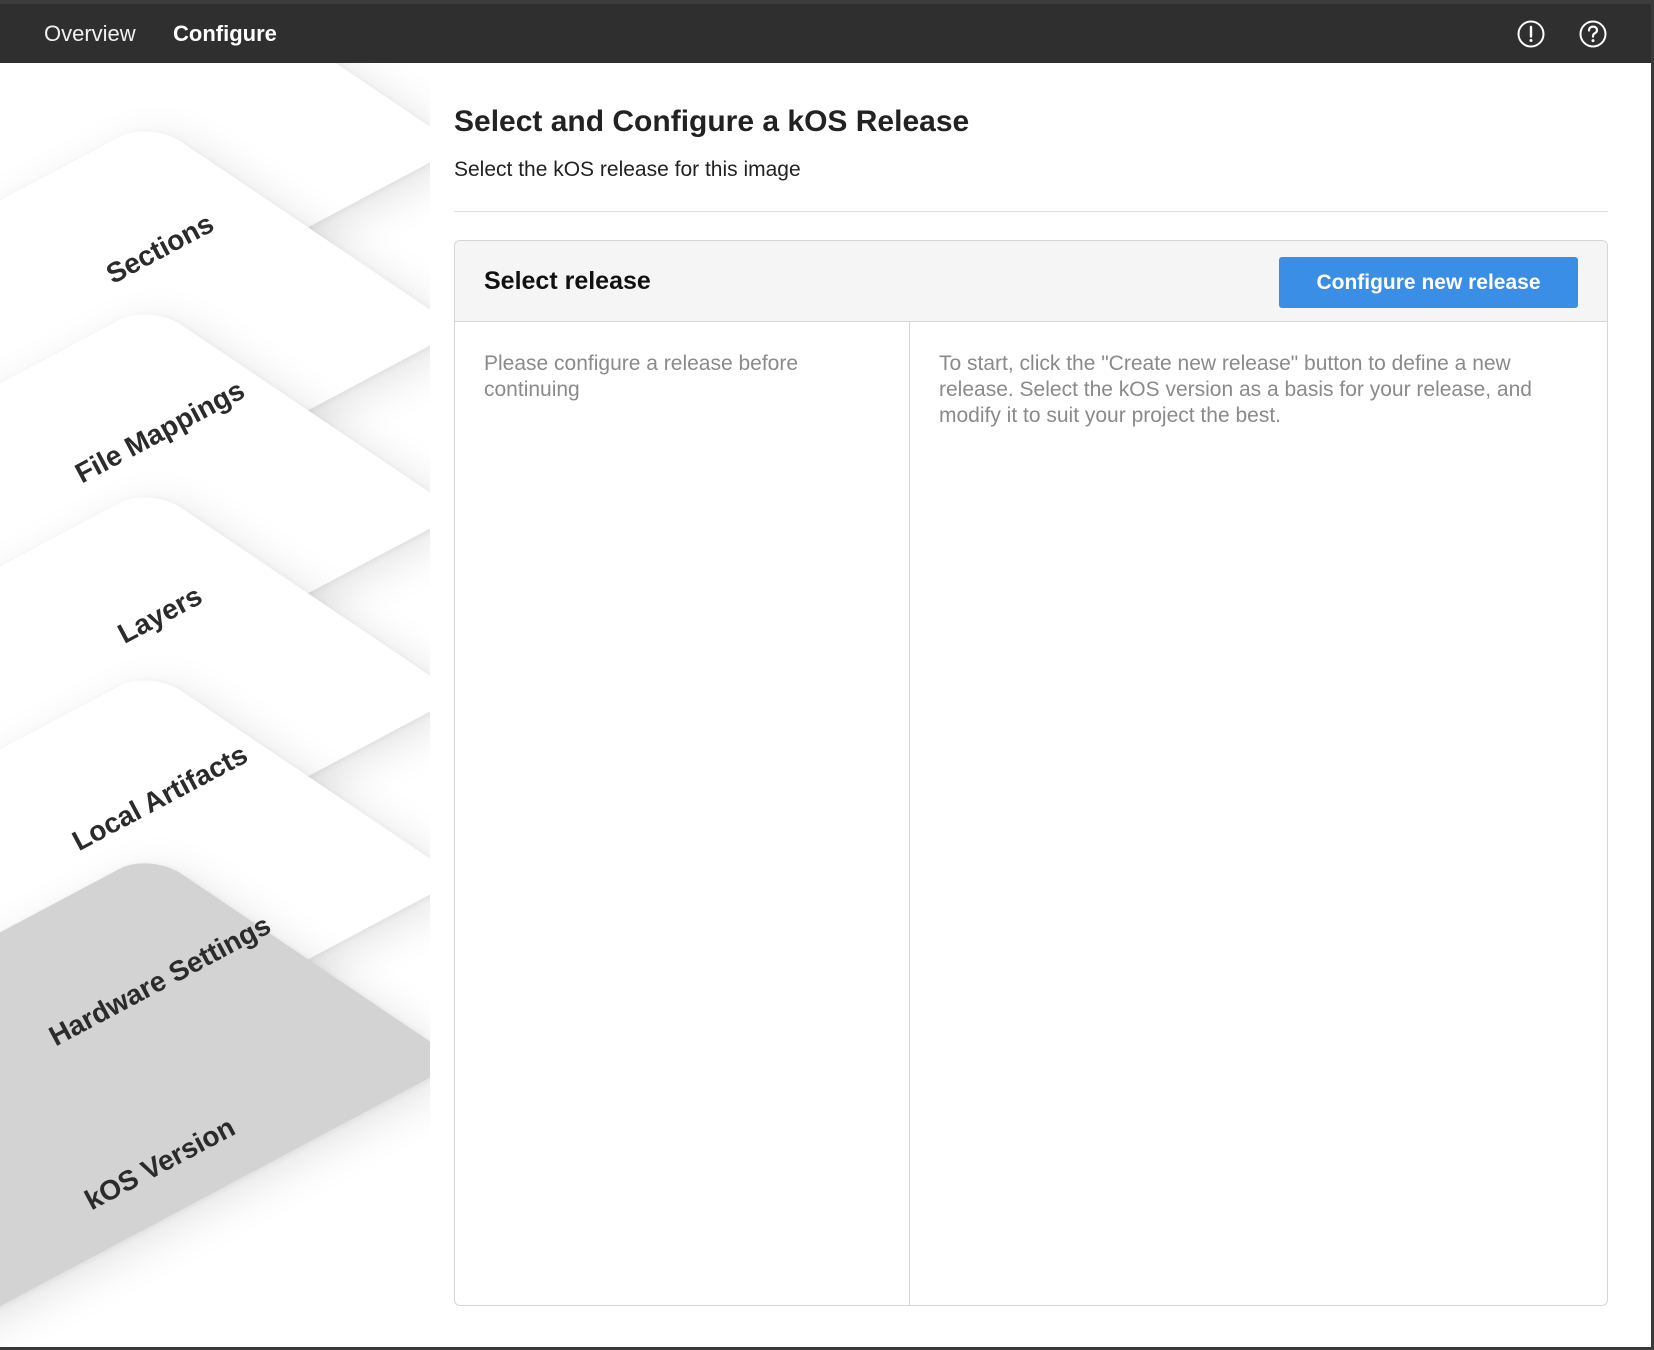 The height and width of the screenshot is (1350, 1654). I want to click on page-subtitle: Select the kOS release for this image, so click(627, 169).